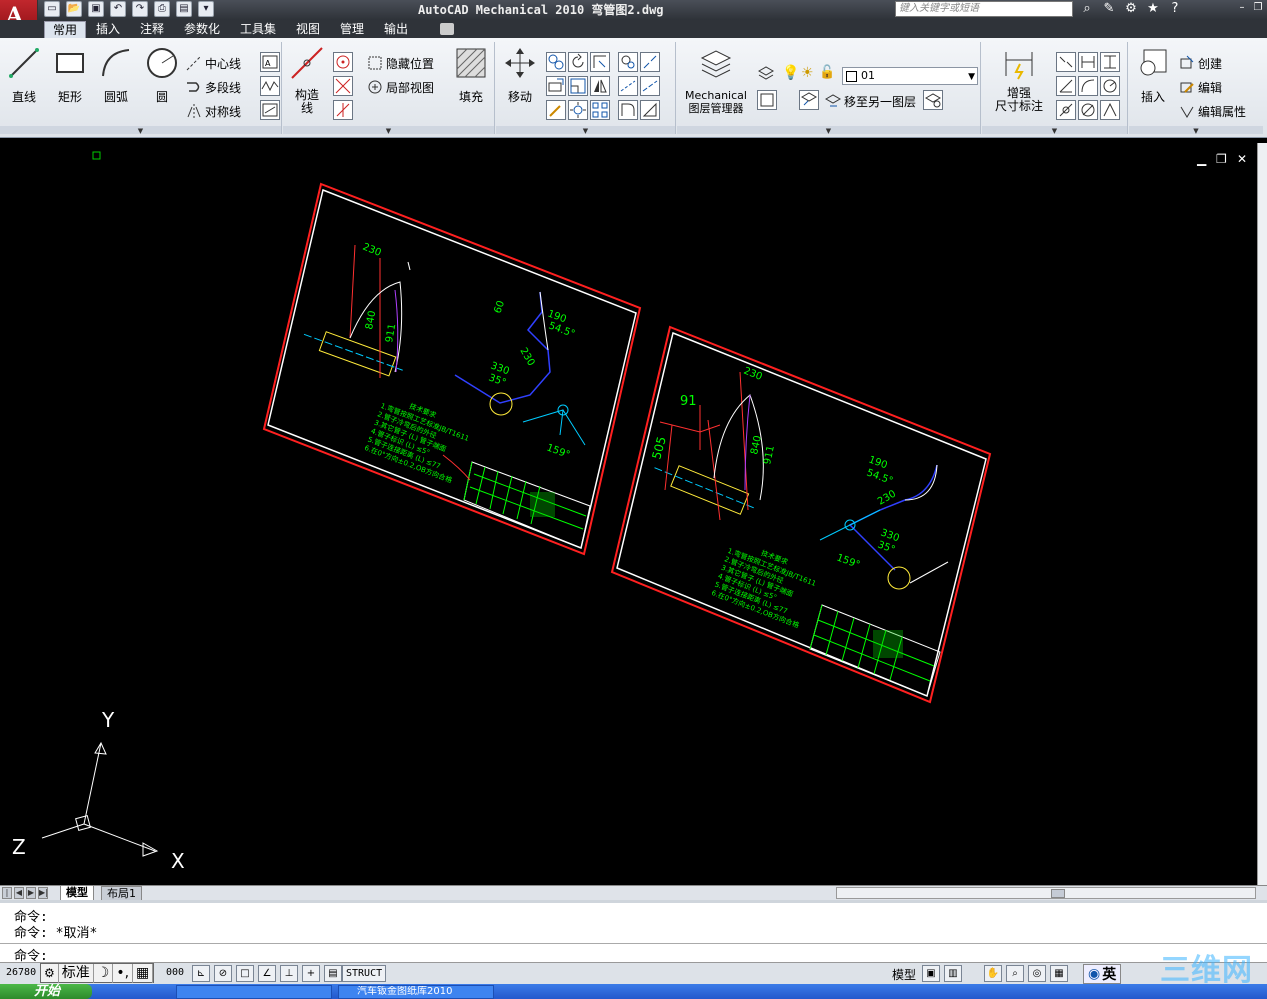 The image size is (1267, 999). Describe the element at coordinates (628, 86) in the screenshot. I see `dash-line-button` at that location.